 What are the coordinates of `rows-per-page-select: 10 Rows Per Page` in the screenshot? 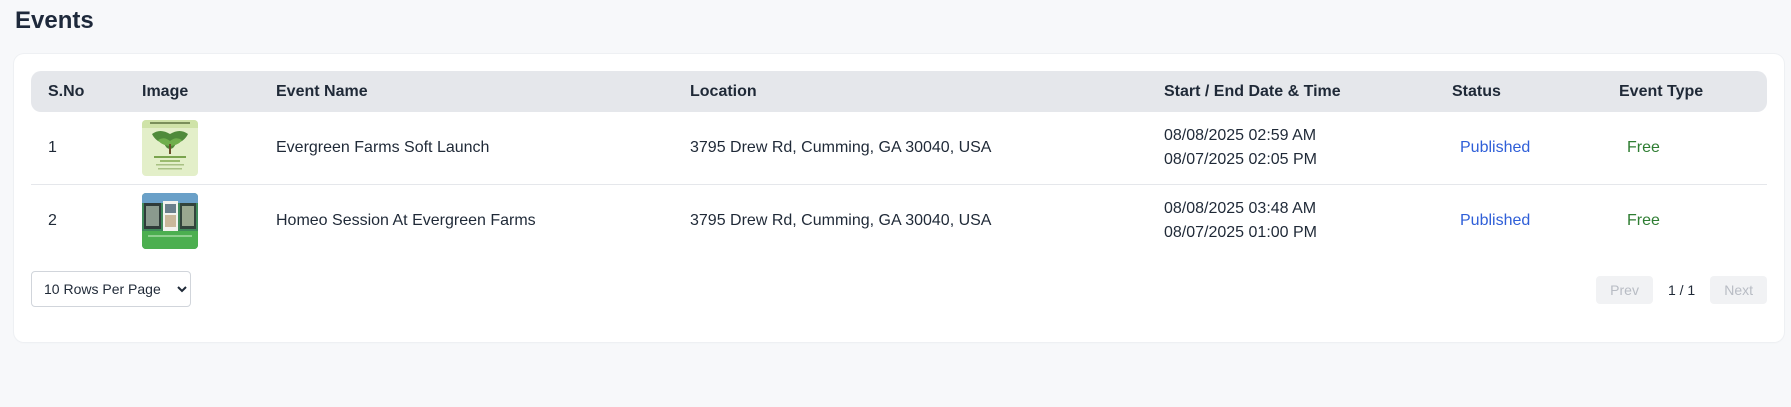 It's located at (111, 289).